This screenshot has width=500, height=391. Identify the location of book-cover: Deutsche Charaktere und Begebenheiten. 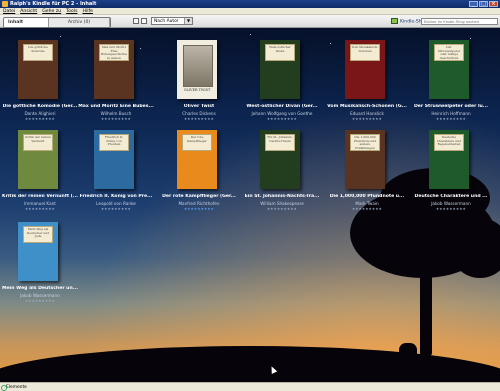
(449, 159).